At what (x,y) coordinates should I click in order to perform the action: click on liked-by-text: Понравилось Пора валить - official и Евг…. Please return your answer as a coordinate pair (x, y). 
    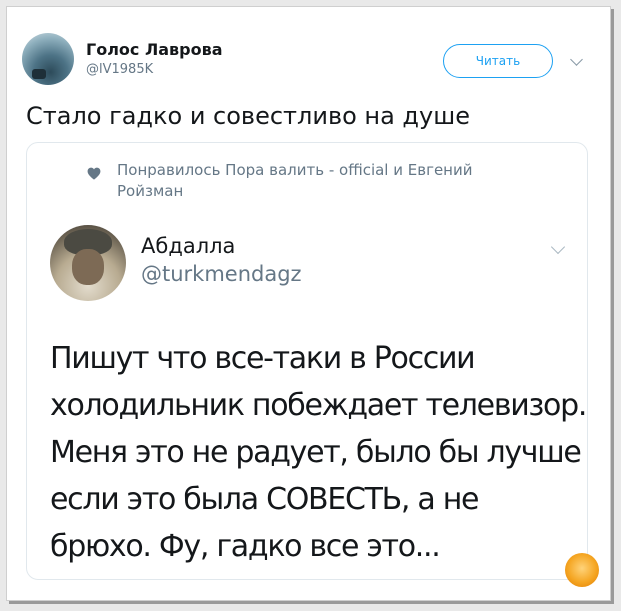
    Looking at the image, I should click on (295, 180).